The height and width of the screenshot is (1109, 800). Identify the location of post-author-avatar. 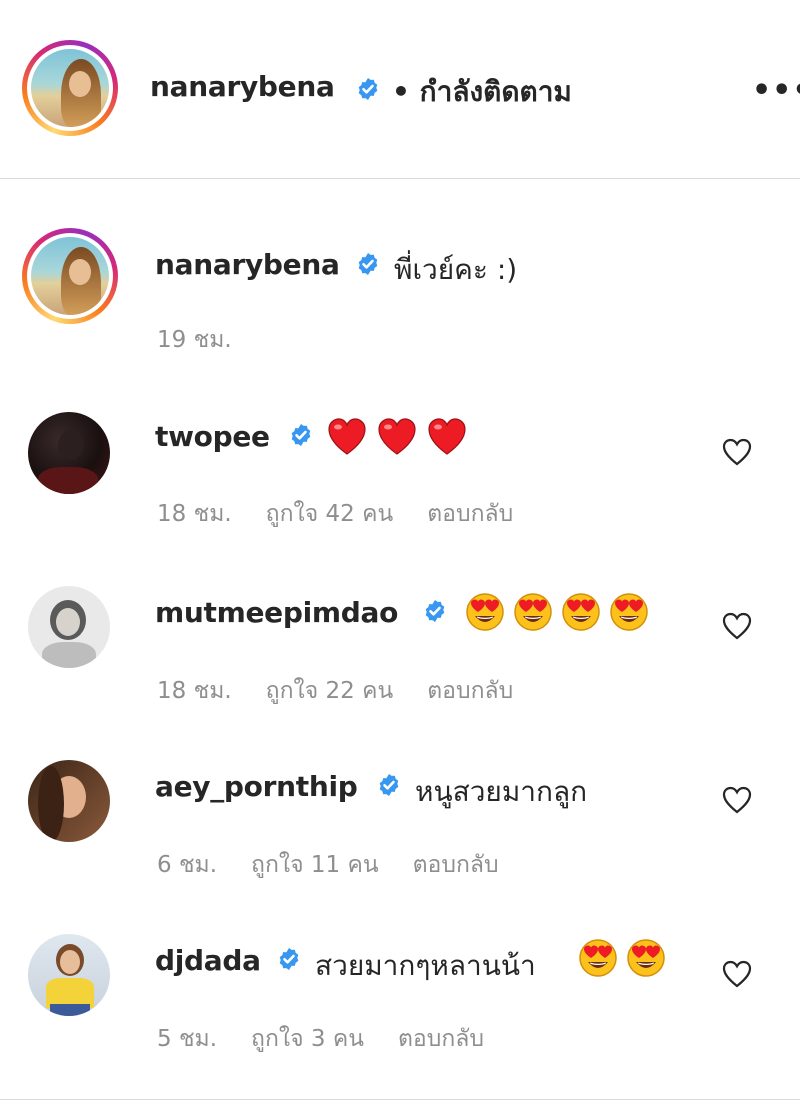
(70, 88).